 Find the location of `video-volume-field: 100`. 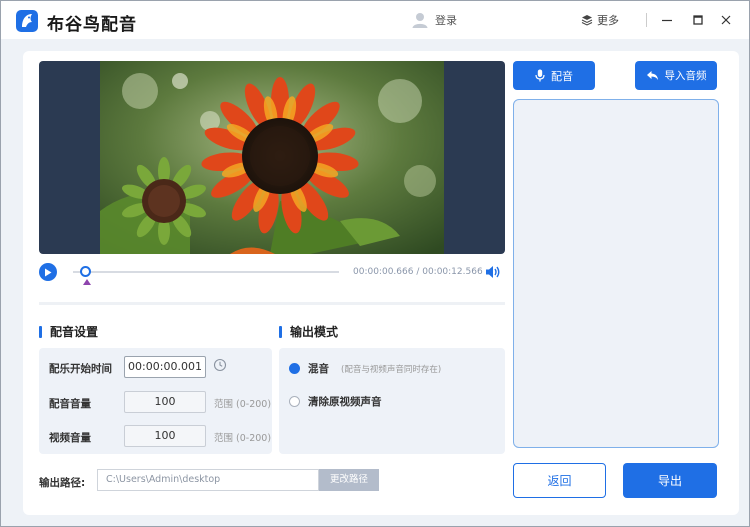

video-volume-field: 100 is located at coordinates (165, 436).